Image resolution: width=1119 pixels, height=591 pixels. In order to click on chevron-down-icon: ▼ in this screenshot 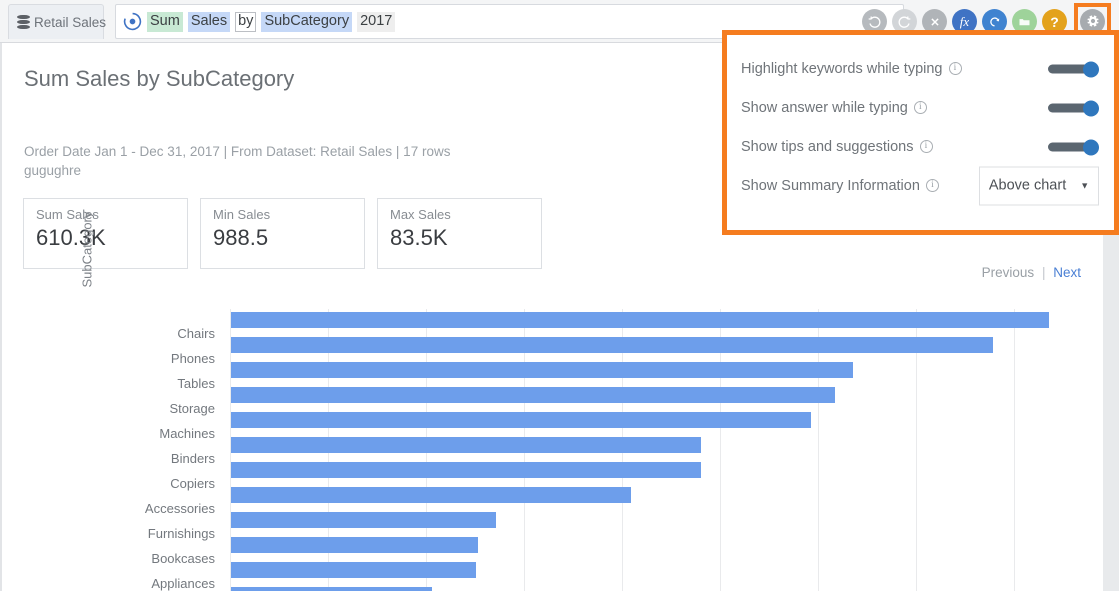, I will do `click(1085, 185)`.